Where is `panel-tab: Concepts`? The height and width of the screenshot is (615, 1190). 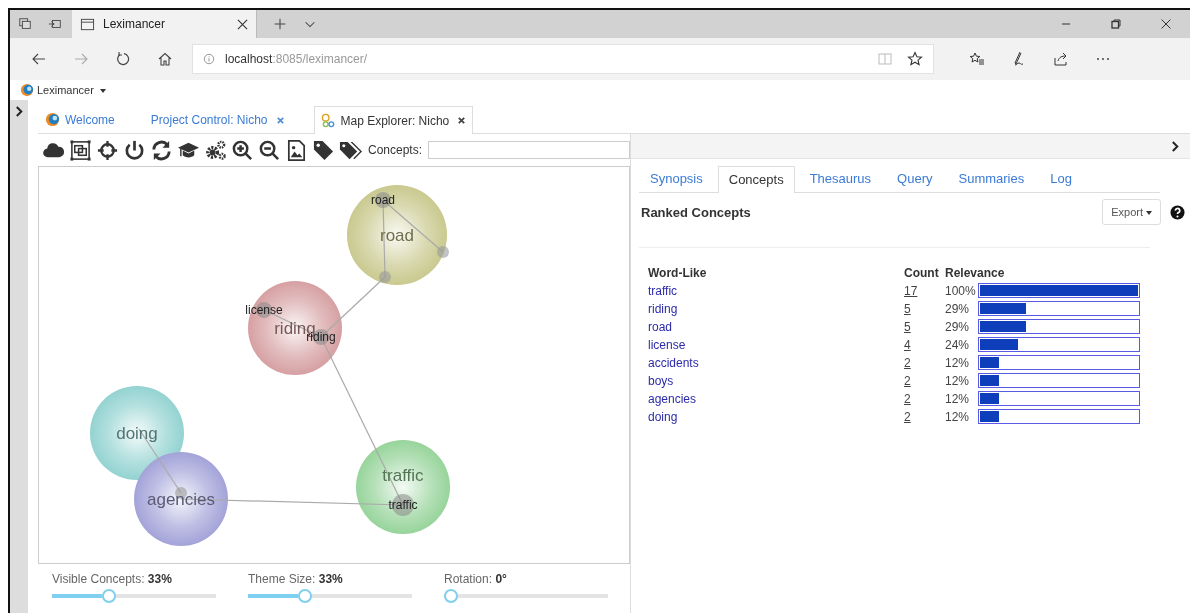 panel-tab: Concepts is located at coordinates (756, 179).